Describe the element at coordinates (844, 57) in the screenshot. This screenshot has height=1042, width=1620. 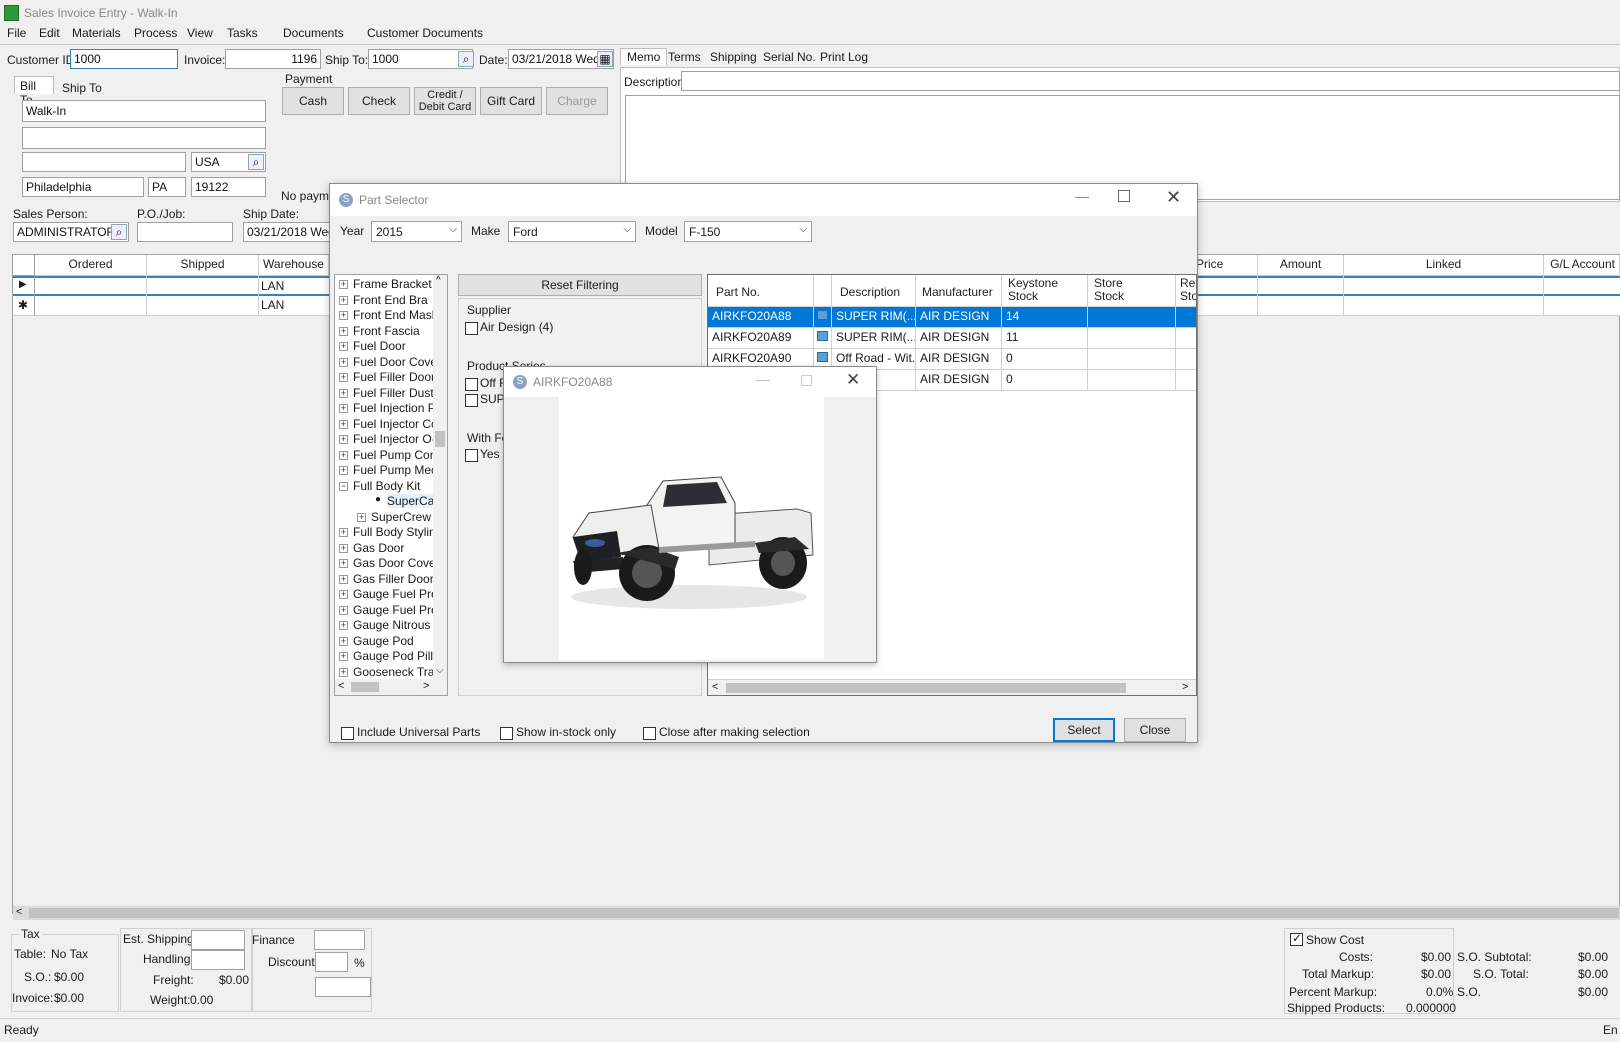
I see `tab-print-log: Print Log` at that location.